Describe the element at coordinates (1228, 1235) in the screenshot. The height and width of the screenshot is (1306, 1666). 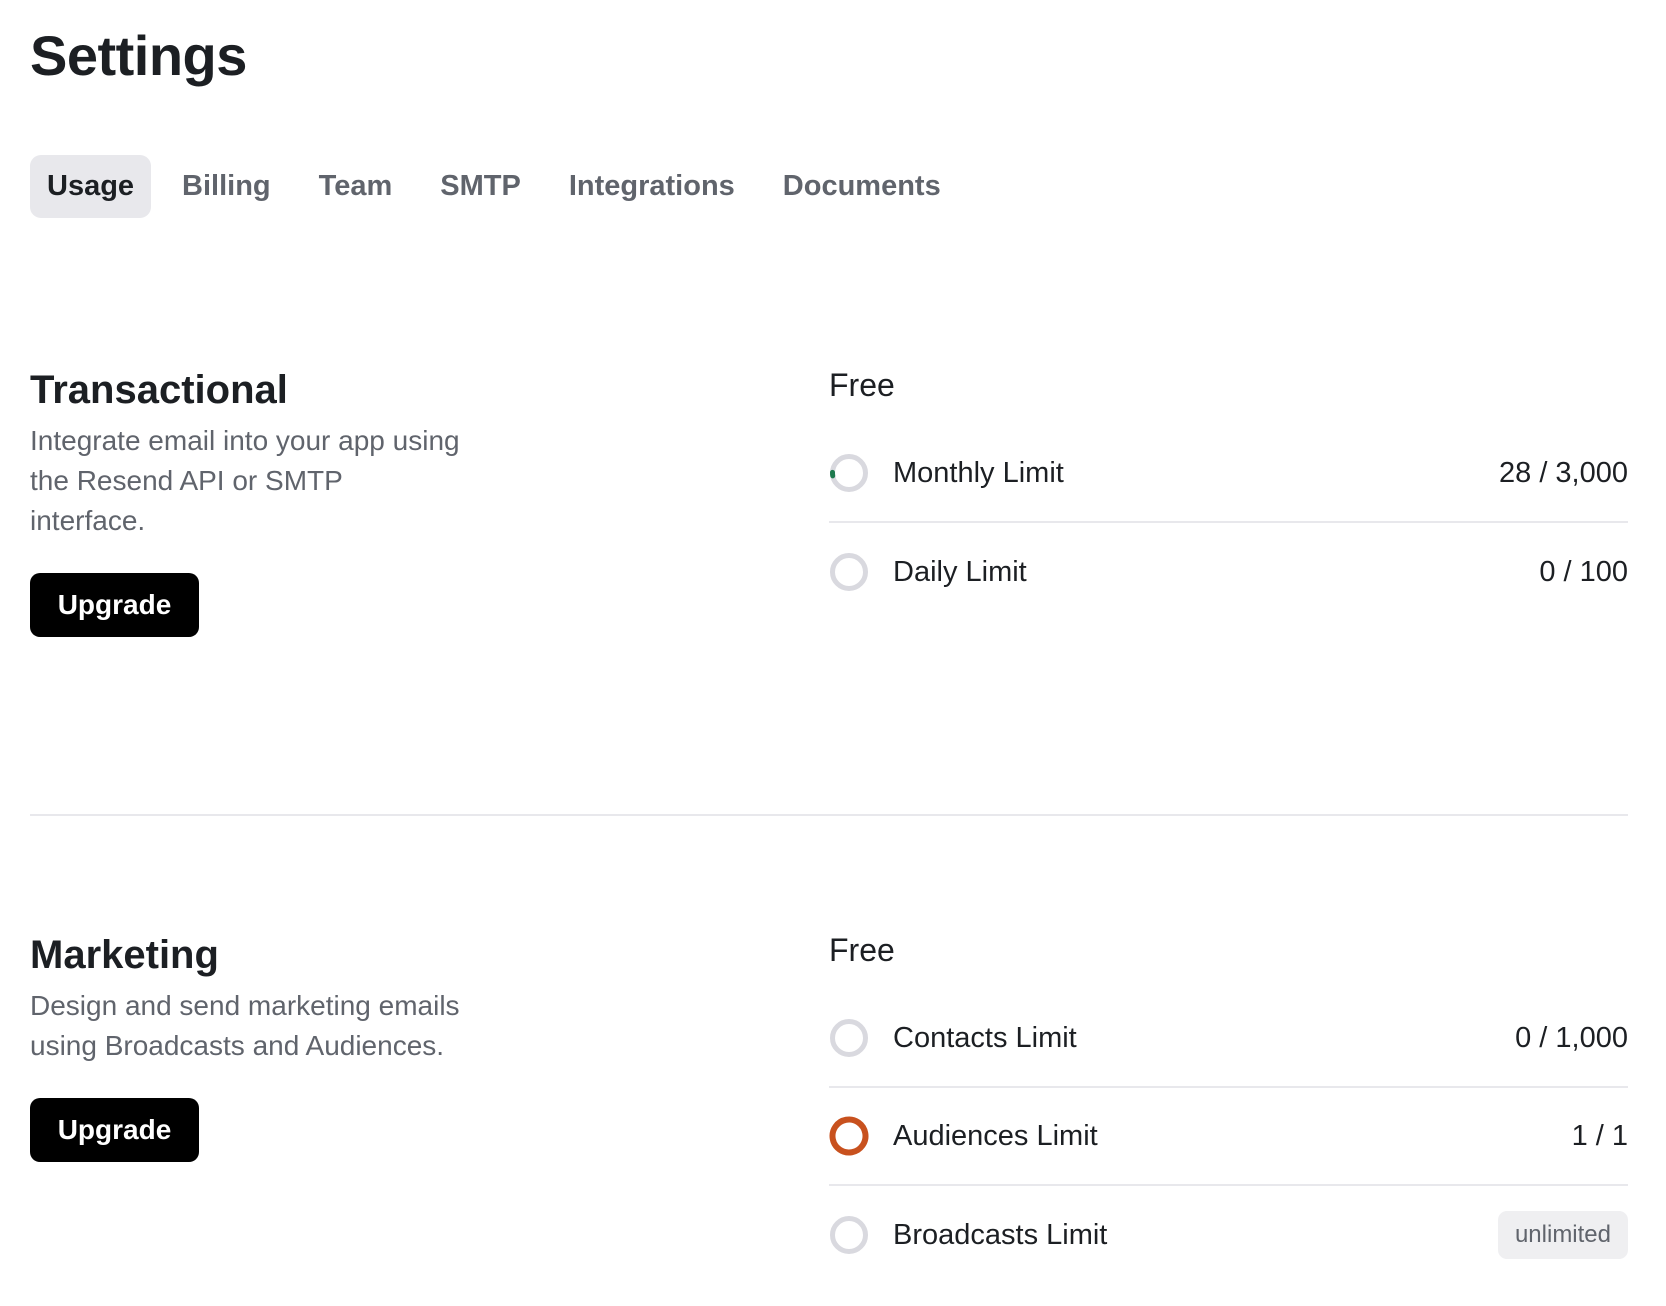
I see `limit-row-broadcasts: Broadcasts Limit unlimited` at that location.